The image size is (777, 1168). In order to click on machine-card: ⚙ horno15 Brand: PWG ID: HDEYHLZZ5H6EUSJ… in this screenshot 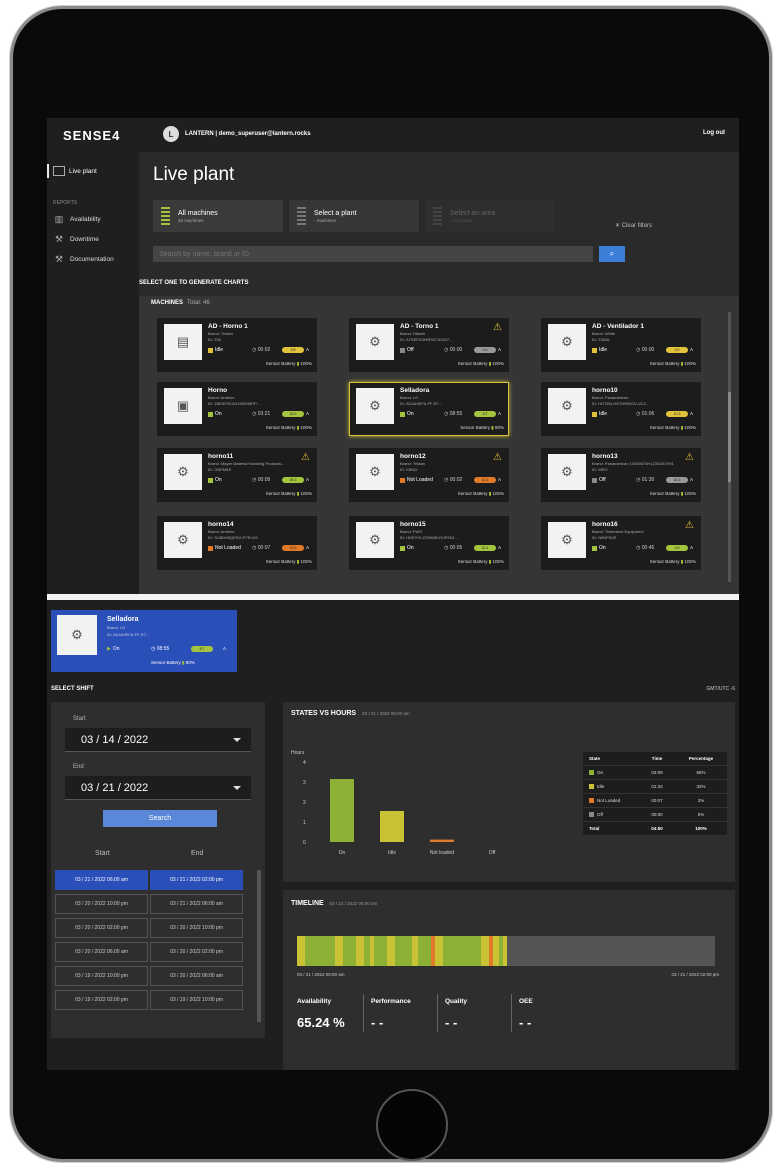, I will do `click(429, 543)`.